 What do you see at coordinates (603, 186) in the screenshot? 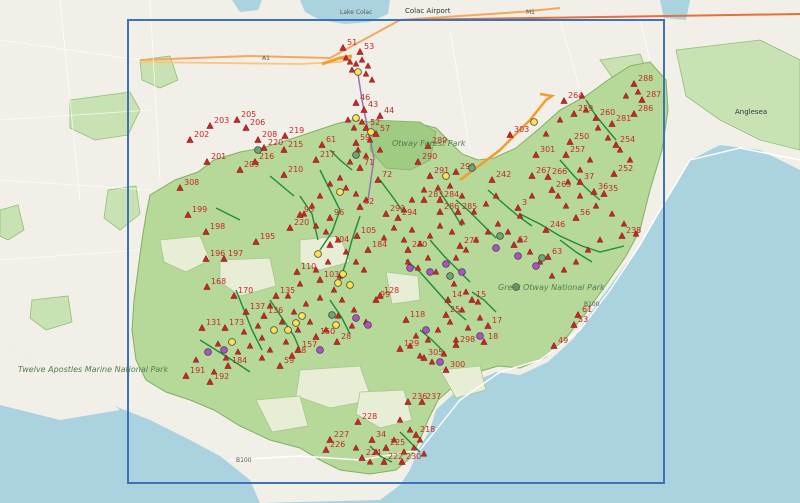
I see `marker-label: 36` at bounding box center [603, 186].